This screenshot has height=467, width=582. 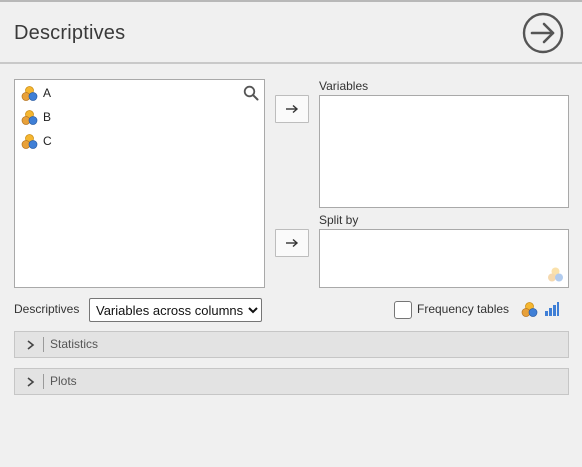 I want to click on variable-item-b: B, so click(x=36, y=117).